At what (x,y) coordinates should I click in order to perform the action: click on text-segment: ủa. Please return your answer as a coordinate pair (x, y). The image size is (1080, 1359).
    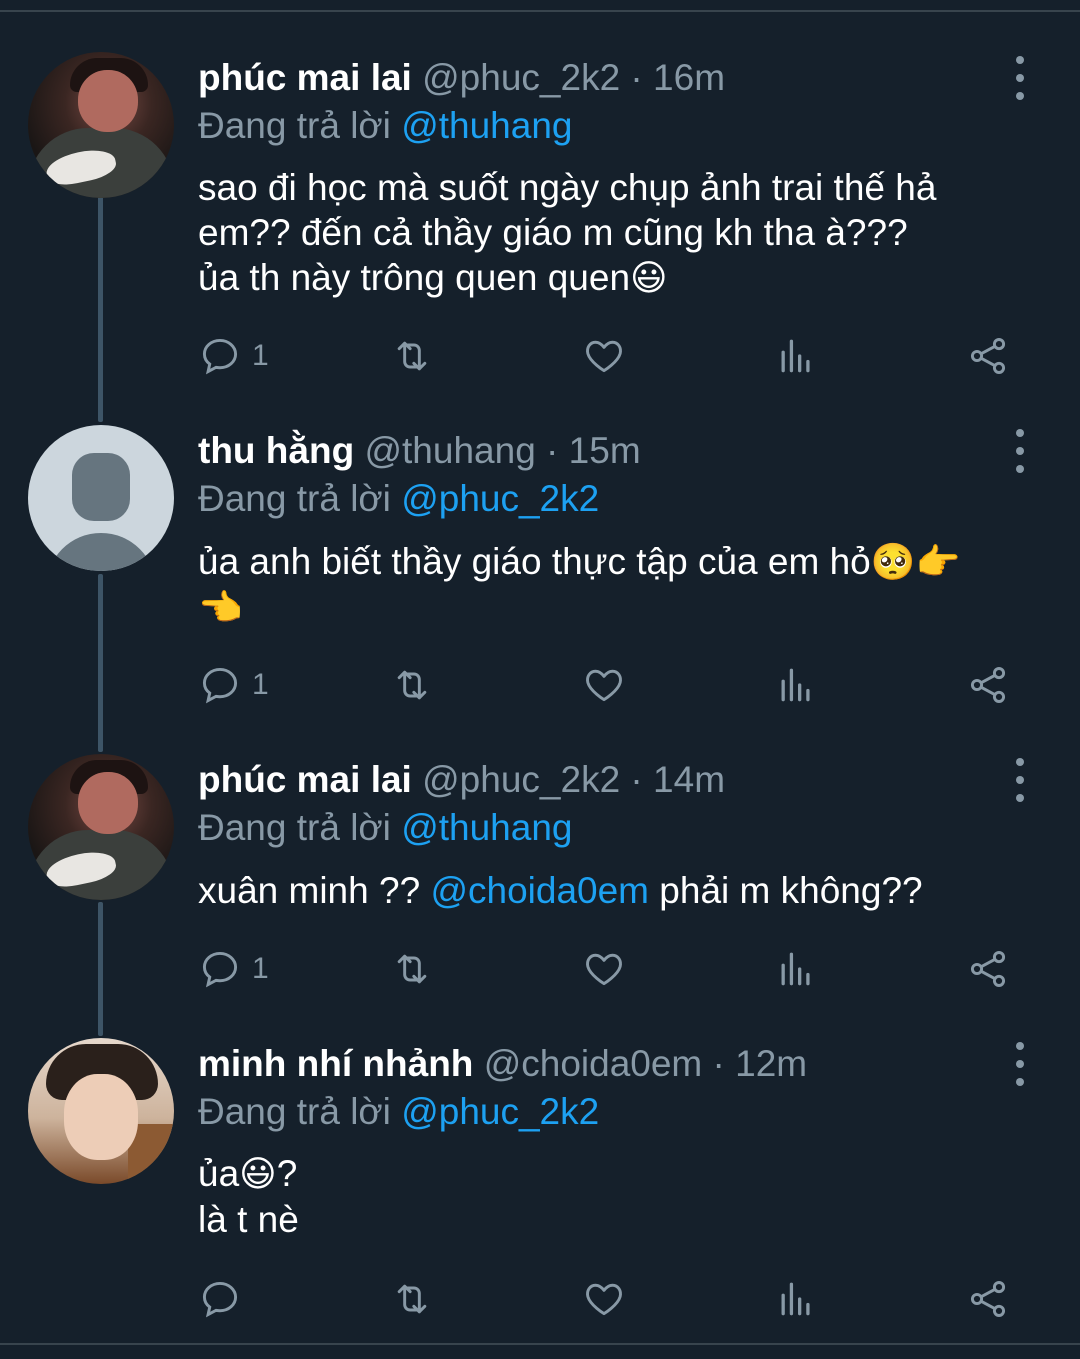
    Looking at the image, I should click on (219, 1173).